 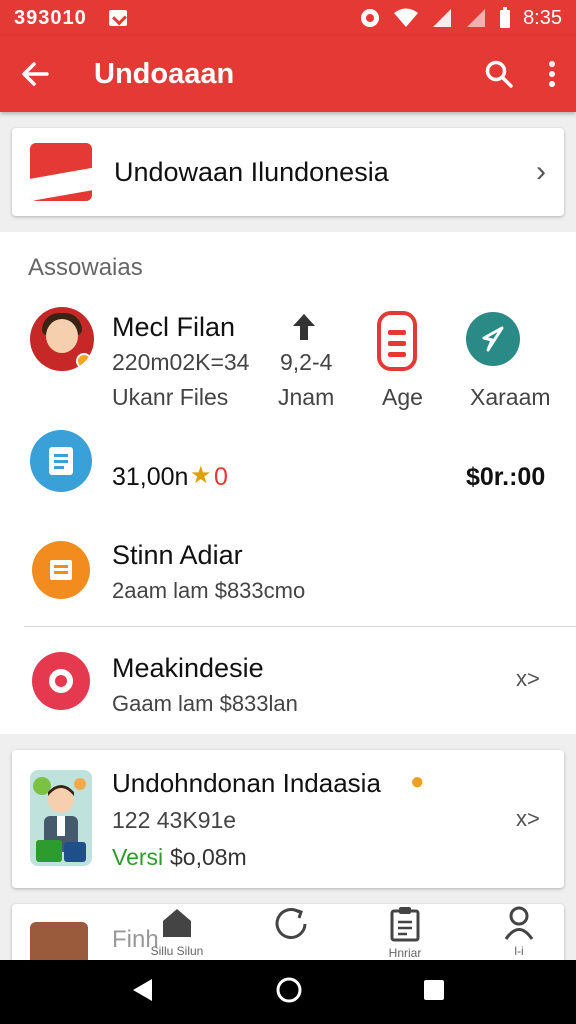 I want to click on bottom-nav: Sillu Silun Hnriar l-i, so click(x=288, y=930).